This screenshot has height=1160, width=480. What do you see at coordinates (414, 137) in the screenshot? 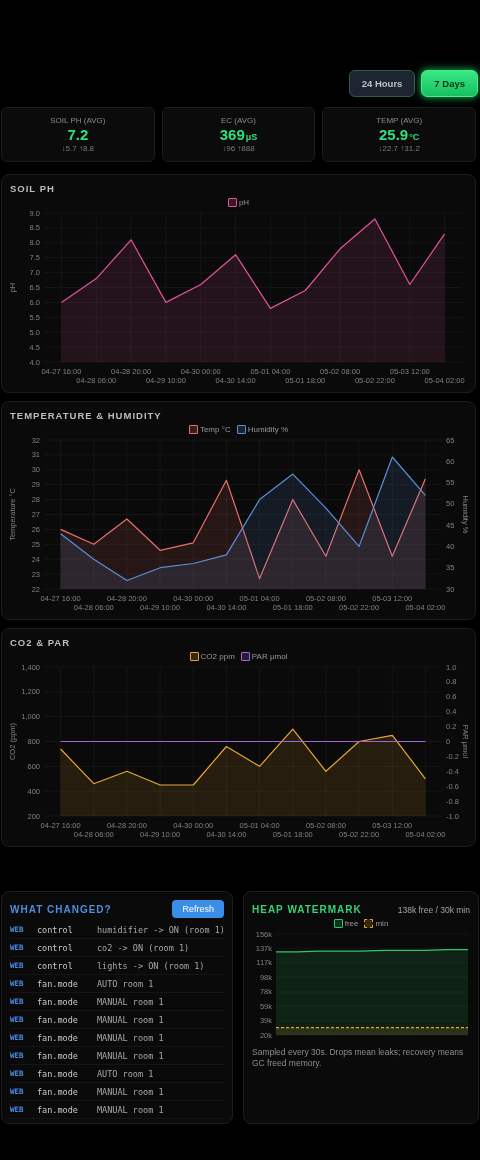
I see `stat-unit: °C` at bounding box center [414, 137].